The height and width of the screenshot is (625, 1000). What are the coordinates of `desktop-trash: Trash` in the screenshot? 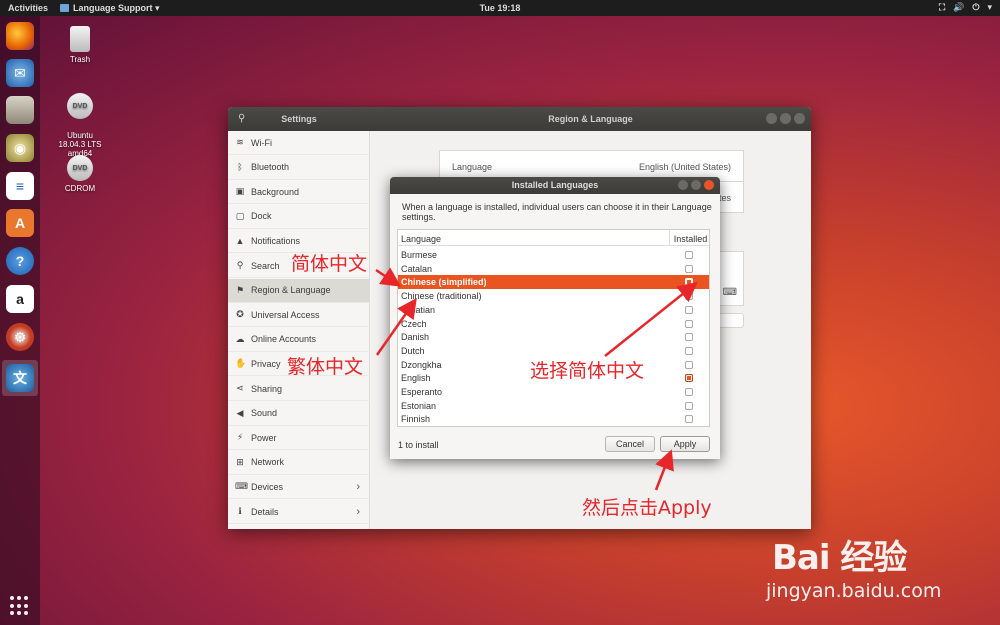 It's located at (80, 45).